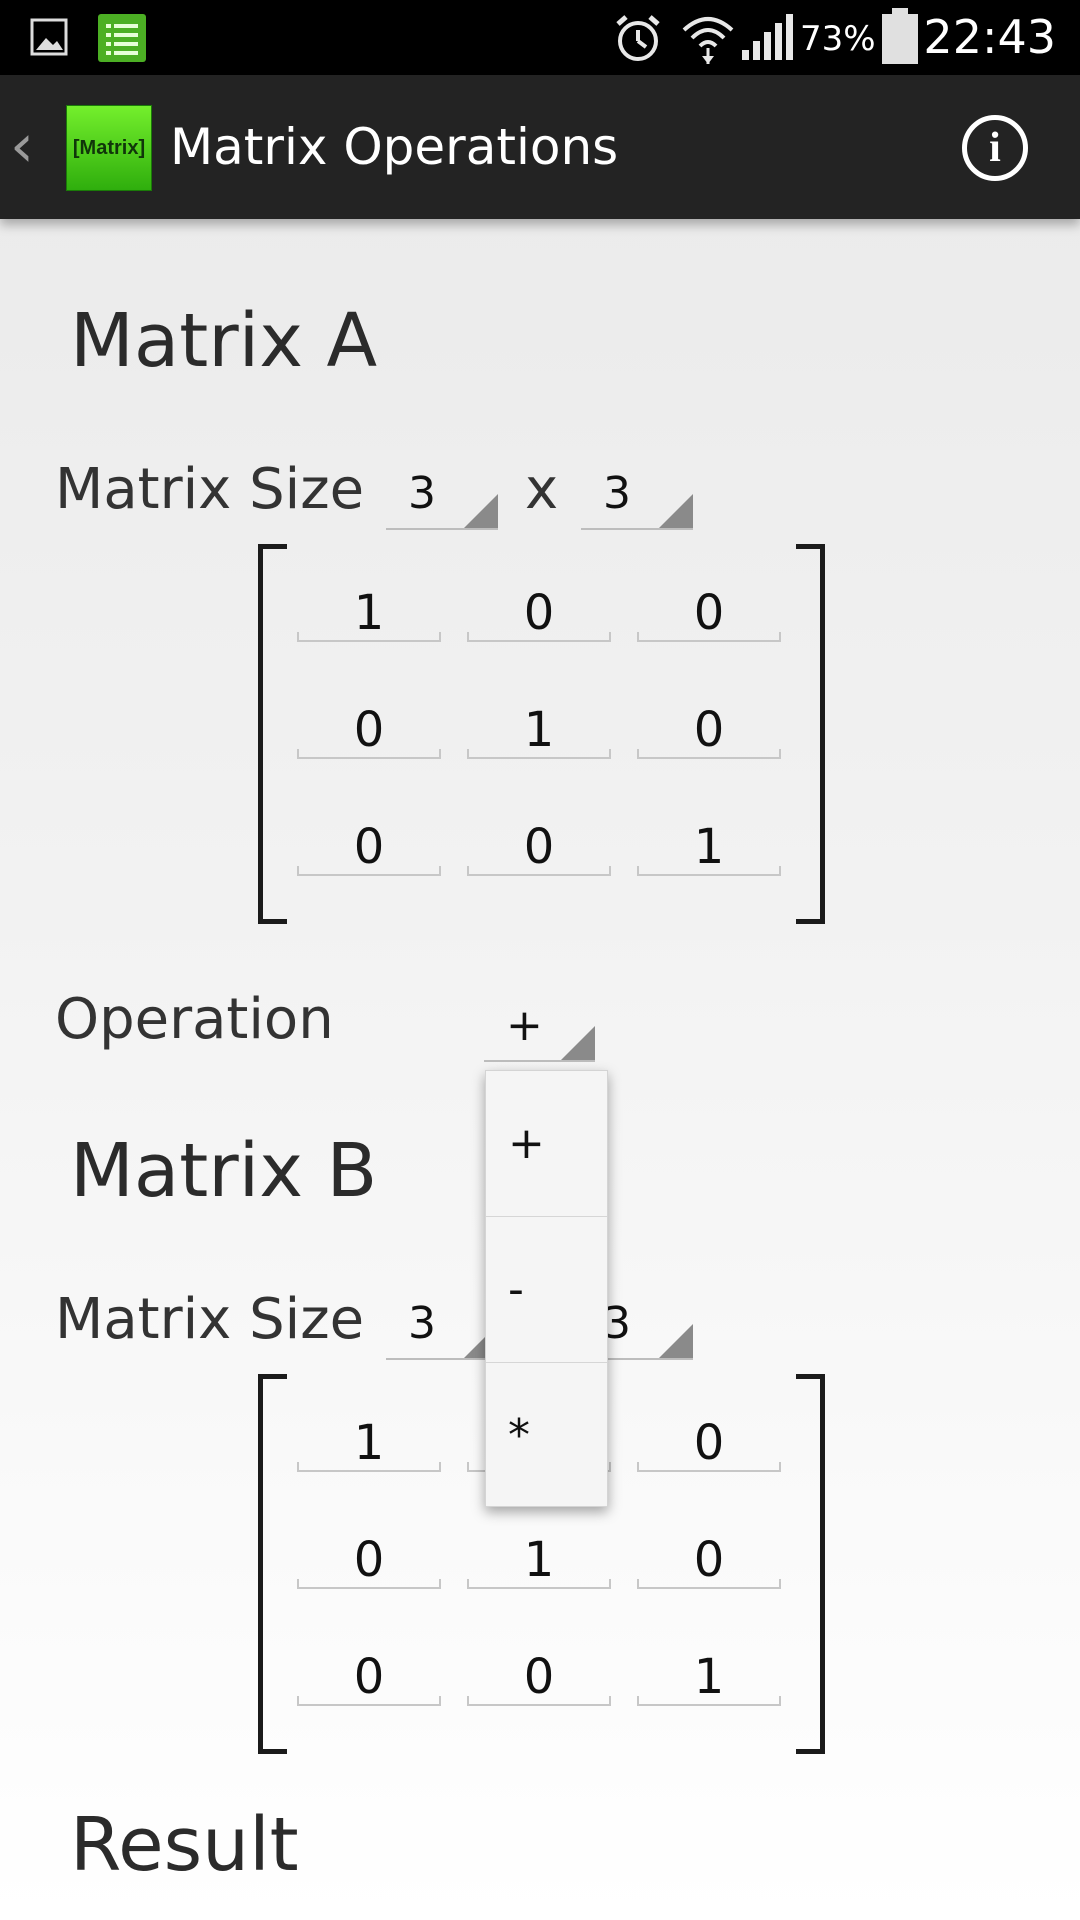 This screenshot has height=1920, width=1080. I want to click on operation-option-plus: +, so click(546, 1143).